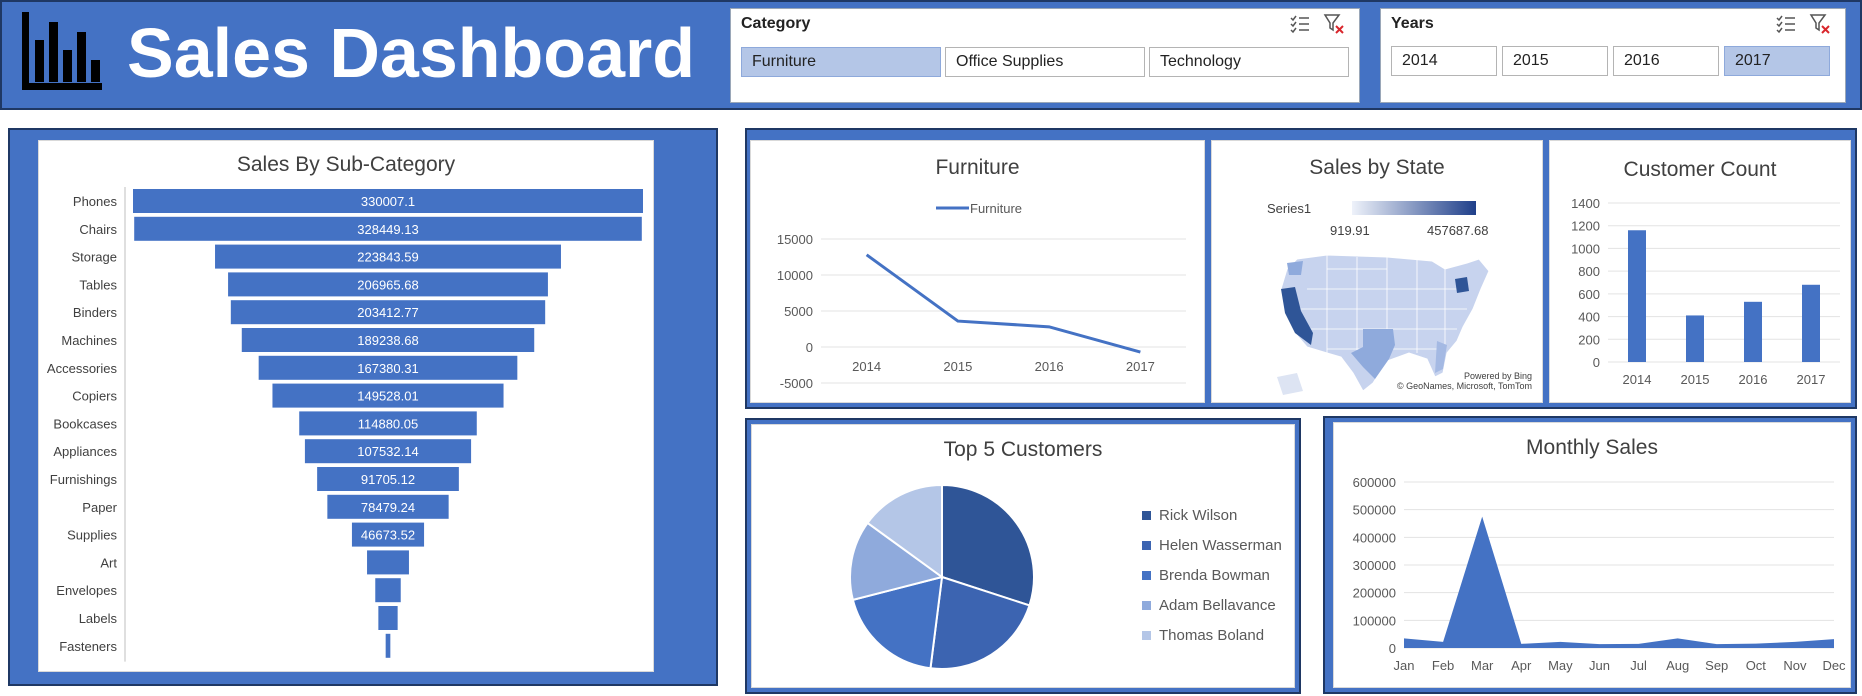  What do you see at coordinates (98, 284) in the screenshot?
I see `category-label: Tables` at bounding box center [98, 284].